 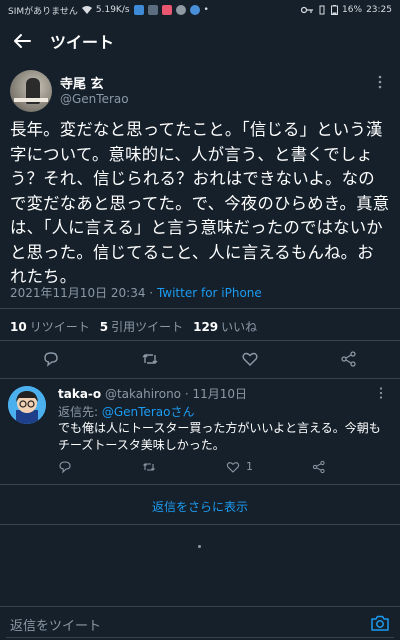 What do you see at coordinates (206, 10) in the screenshot?
I see `more-notifications-icon: •` at bounding box center [206, 10].